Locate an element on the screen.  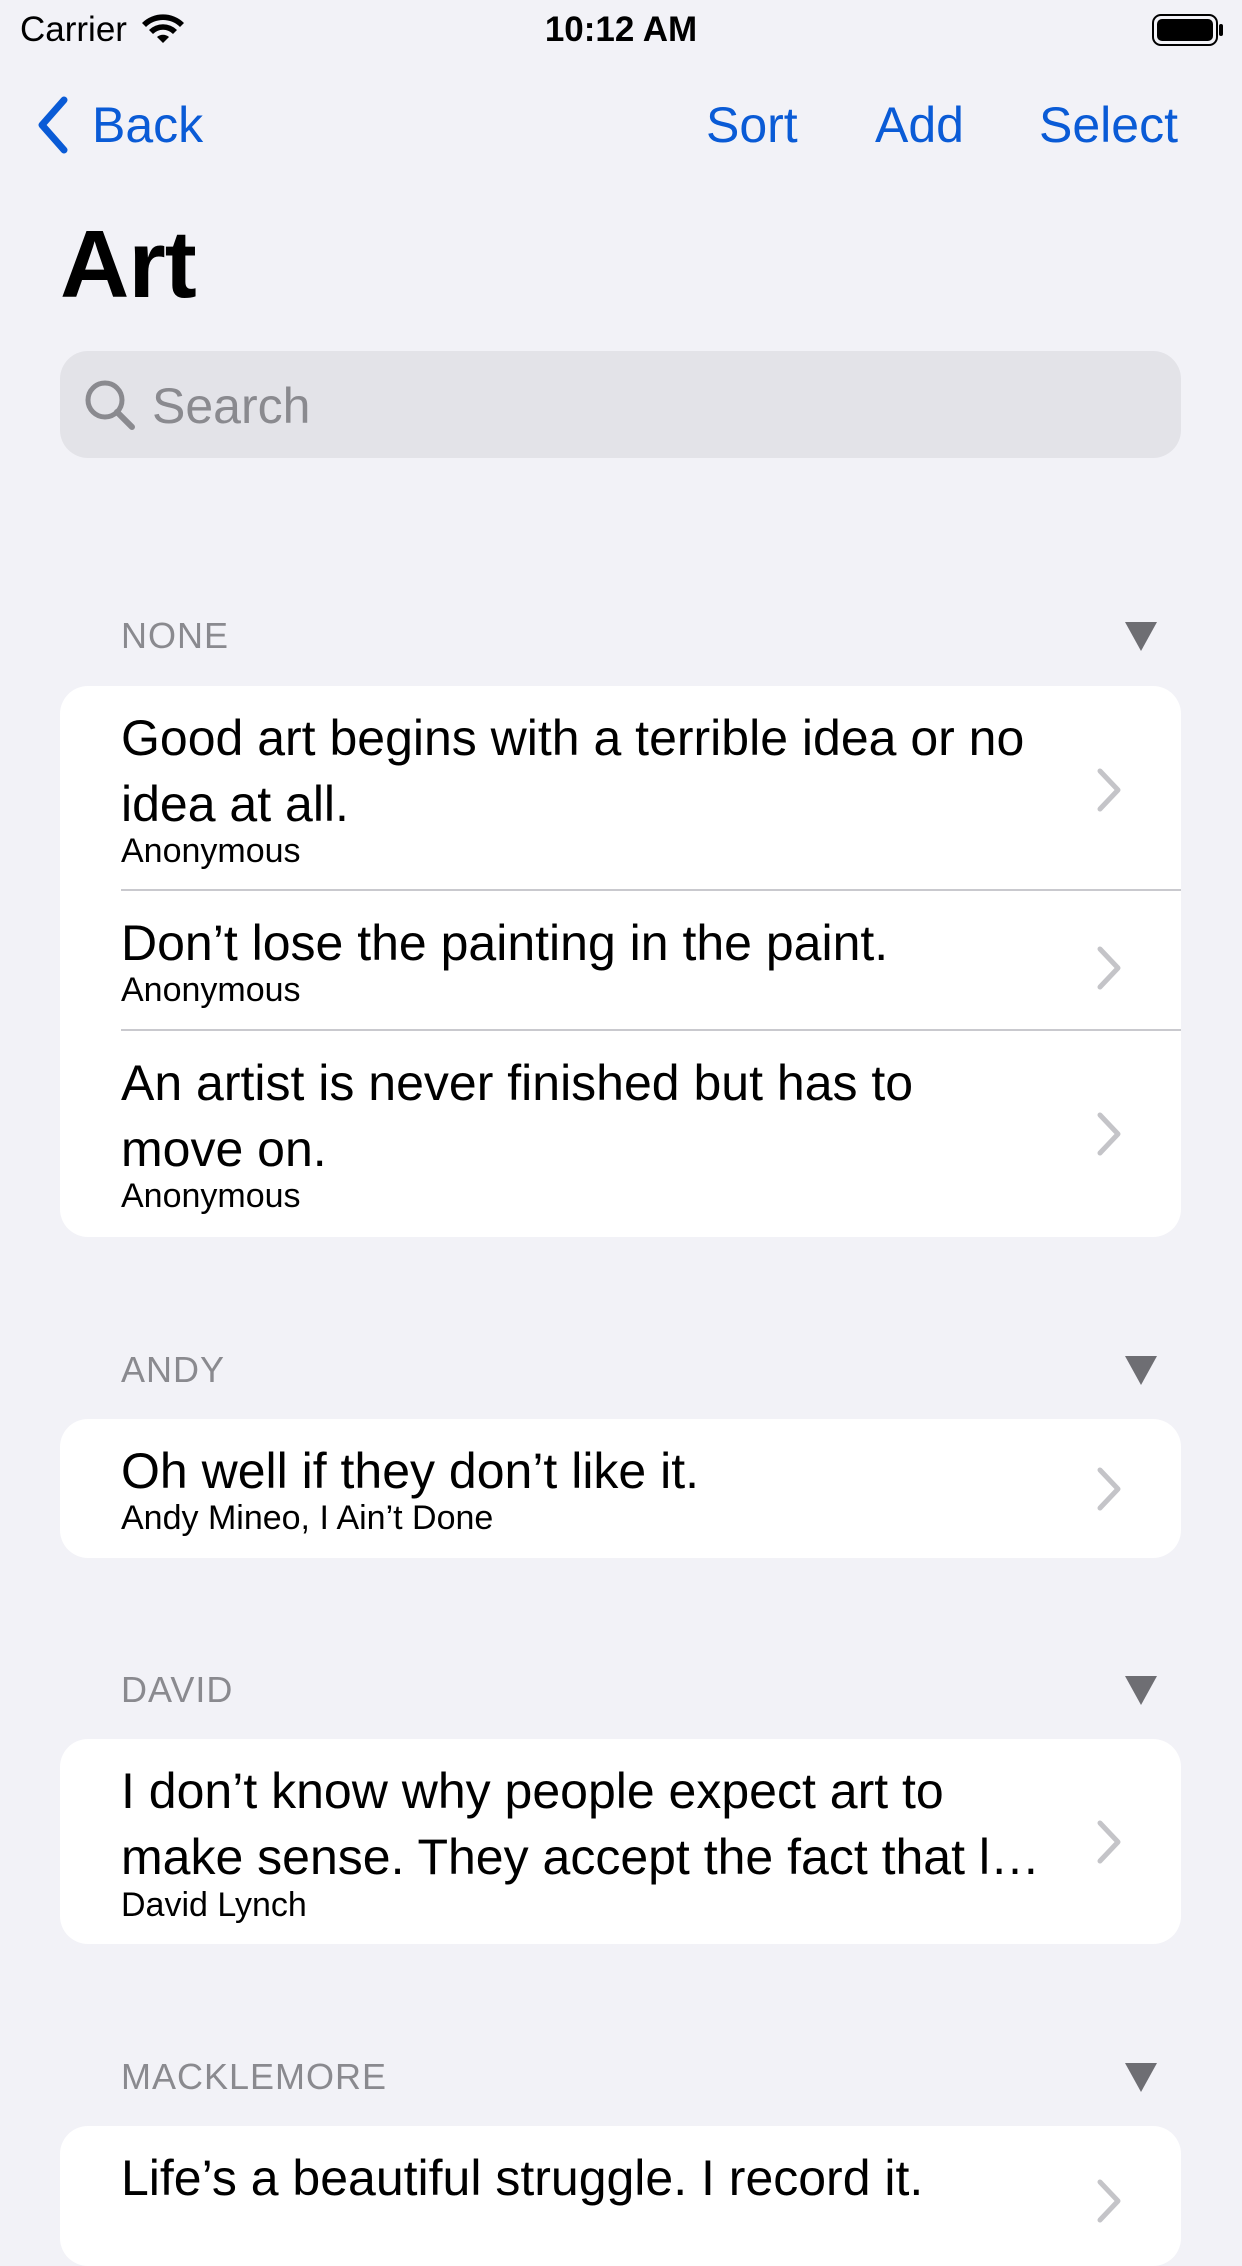
quote-author: David Lynch is located at coordinates (214, 1905).